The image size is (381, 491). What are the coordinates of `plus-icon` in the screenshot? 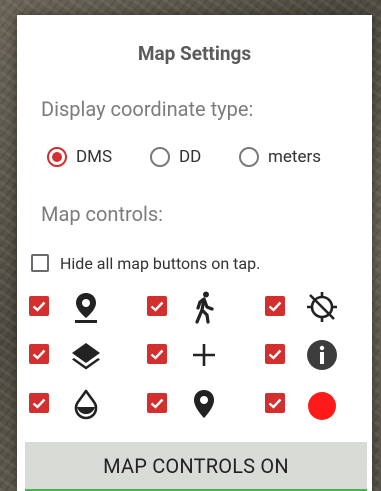 It's located at (204, 355).